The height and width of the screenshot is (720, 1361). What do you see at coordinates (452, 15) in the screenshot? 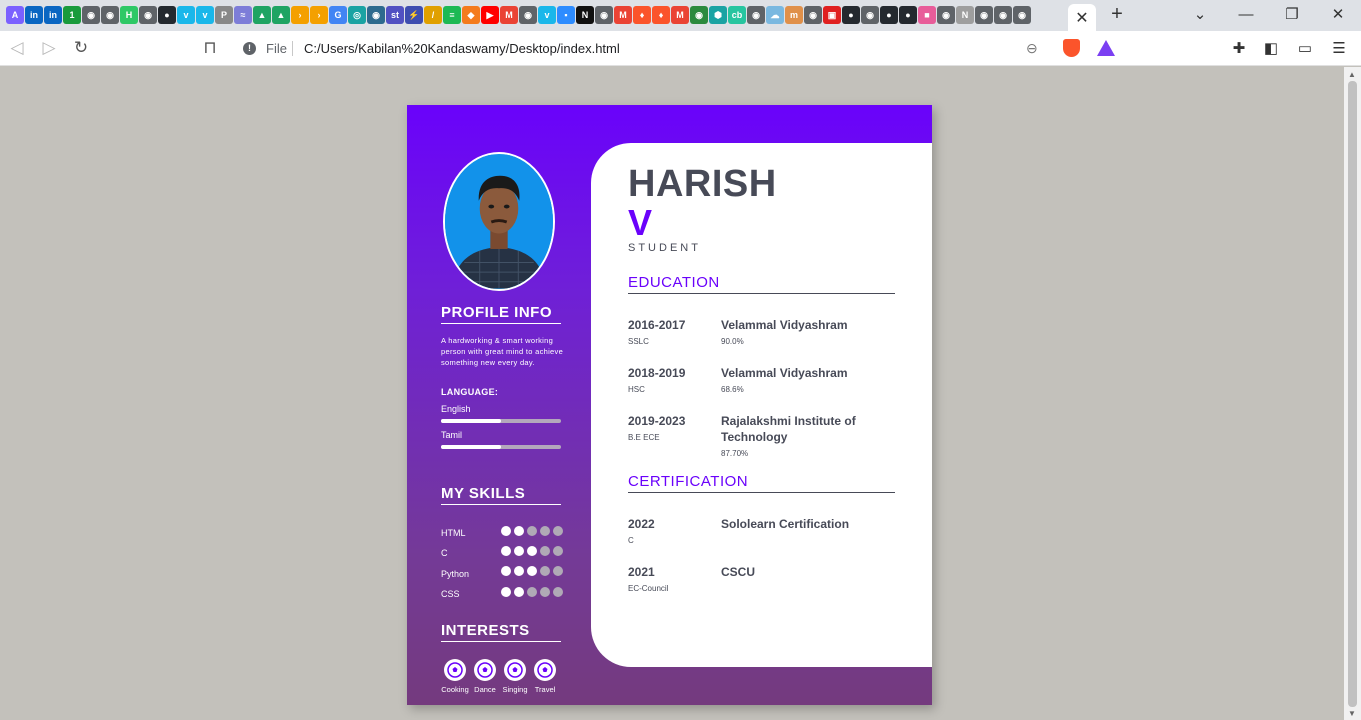
I see `spotify-favicon: ≡` at bounding box center [452, 15].